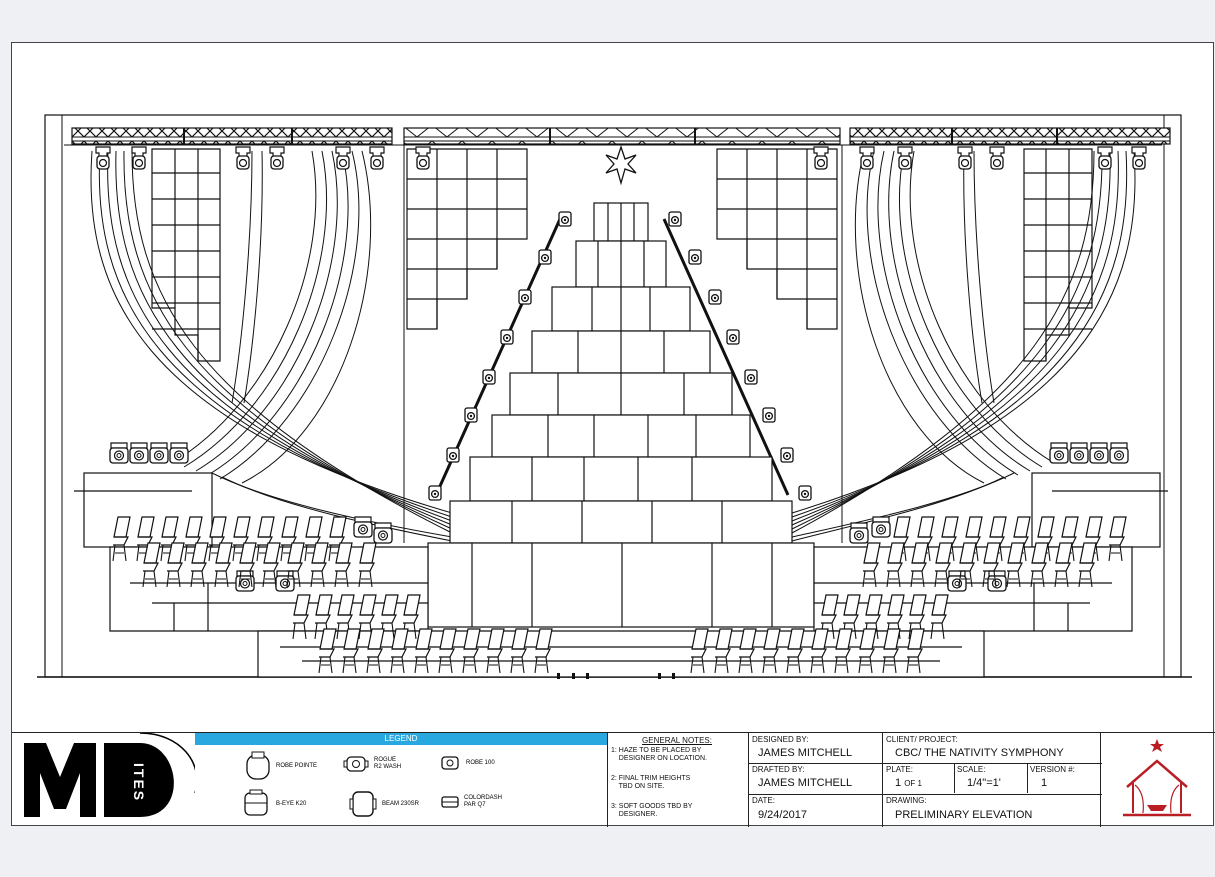  What do you see at coordinates (1058, 255) in the screenshot?
I see `right-video-wall` at bounding box center [1058, 255].